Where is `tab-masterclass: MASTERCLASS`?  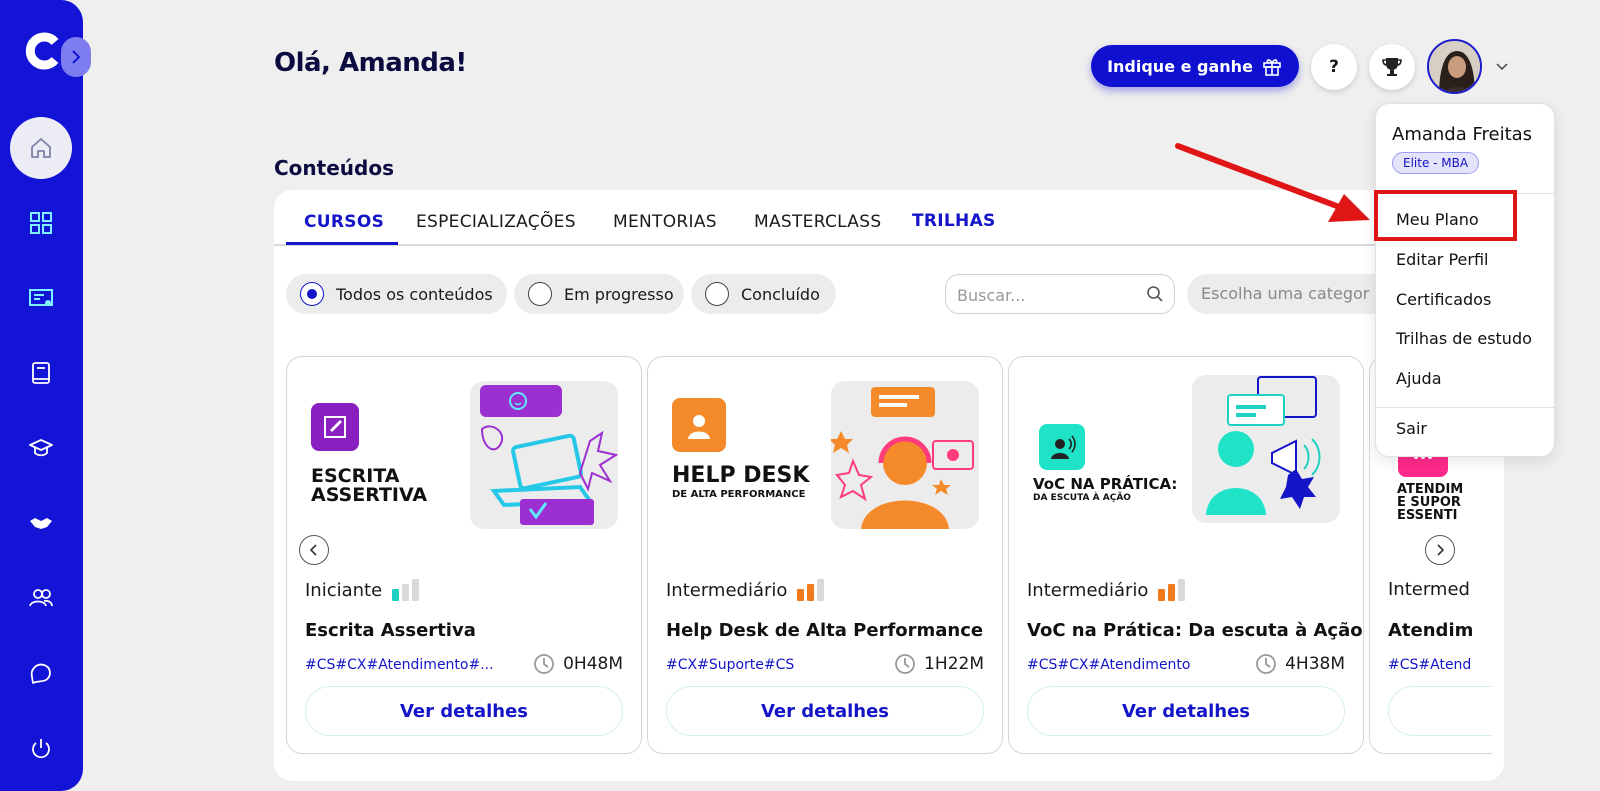 tab-masterclass: MASTERCLASS is located at coordinates (817, 222).